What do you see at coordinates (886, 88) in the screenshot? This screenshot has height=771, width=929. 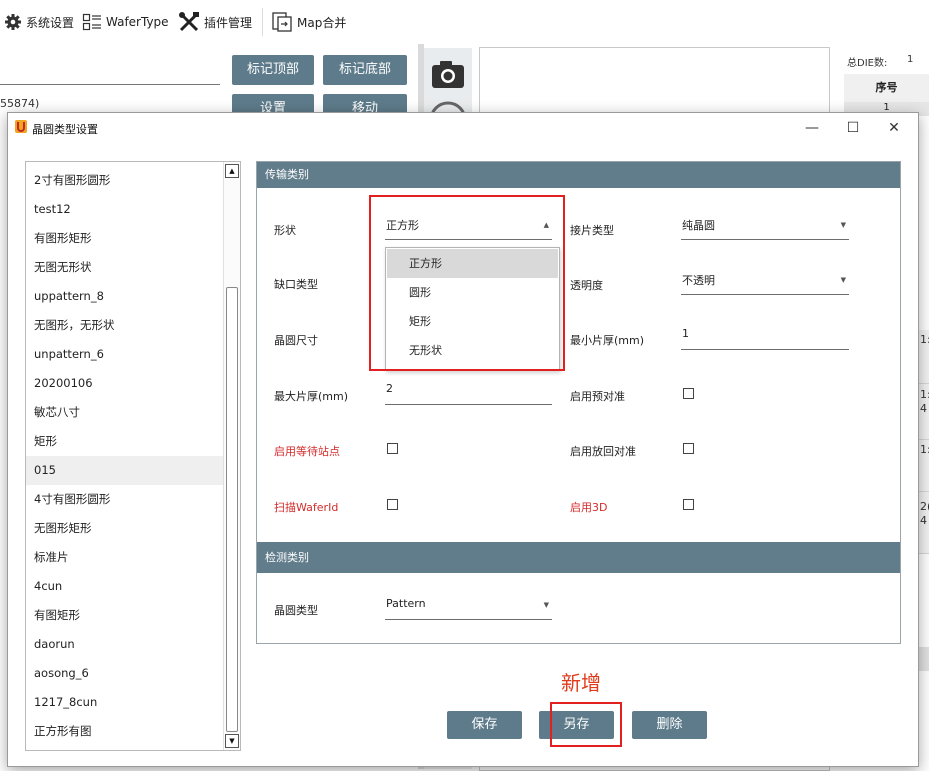 I see `seq-column-header: 序号` at bounding box center [886, 88].